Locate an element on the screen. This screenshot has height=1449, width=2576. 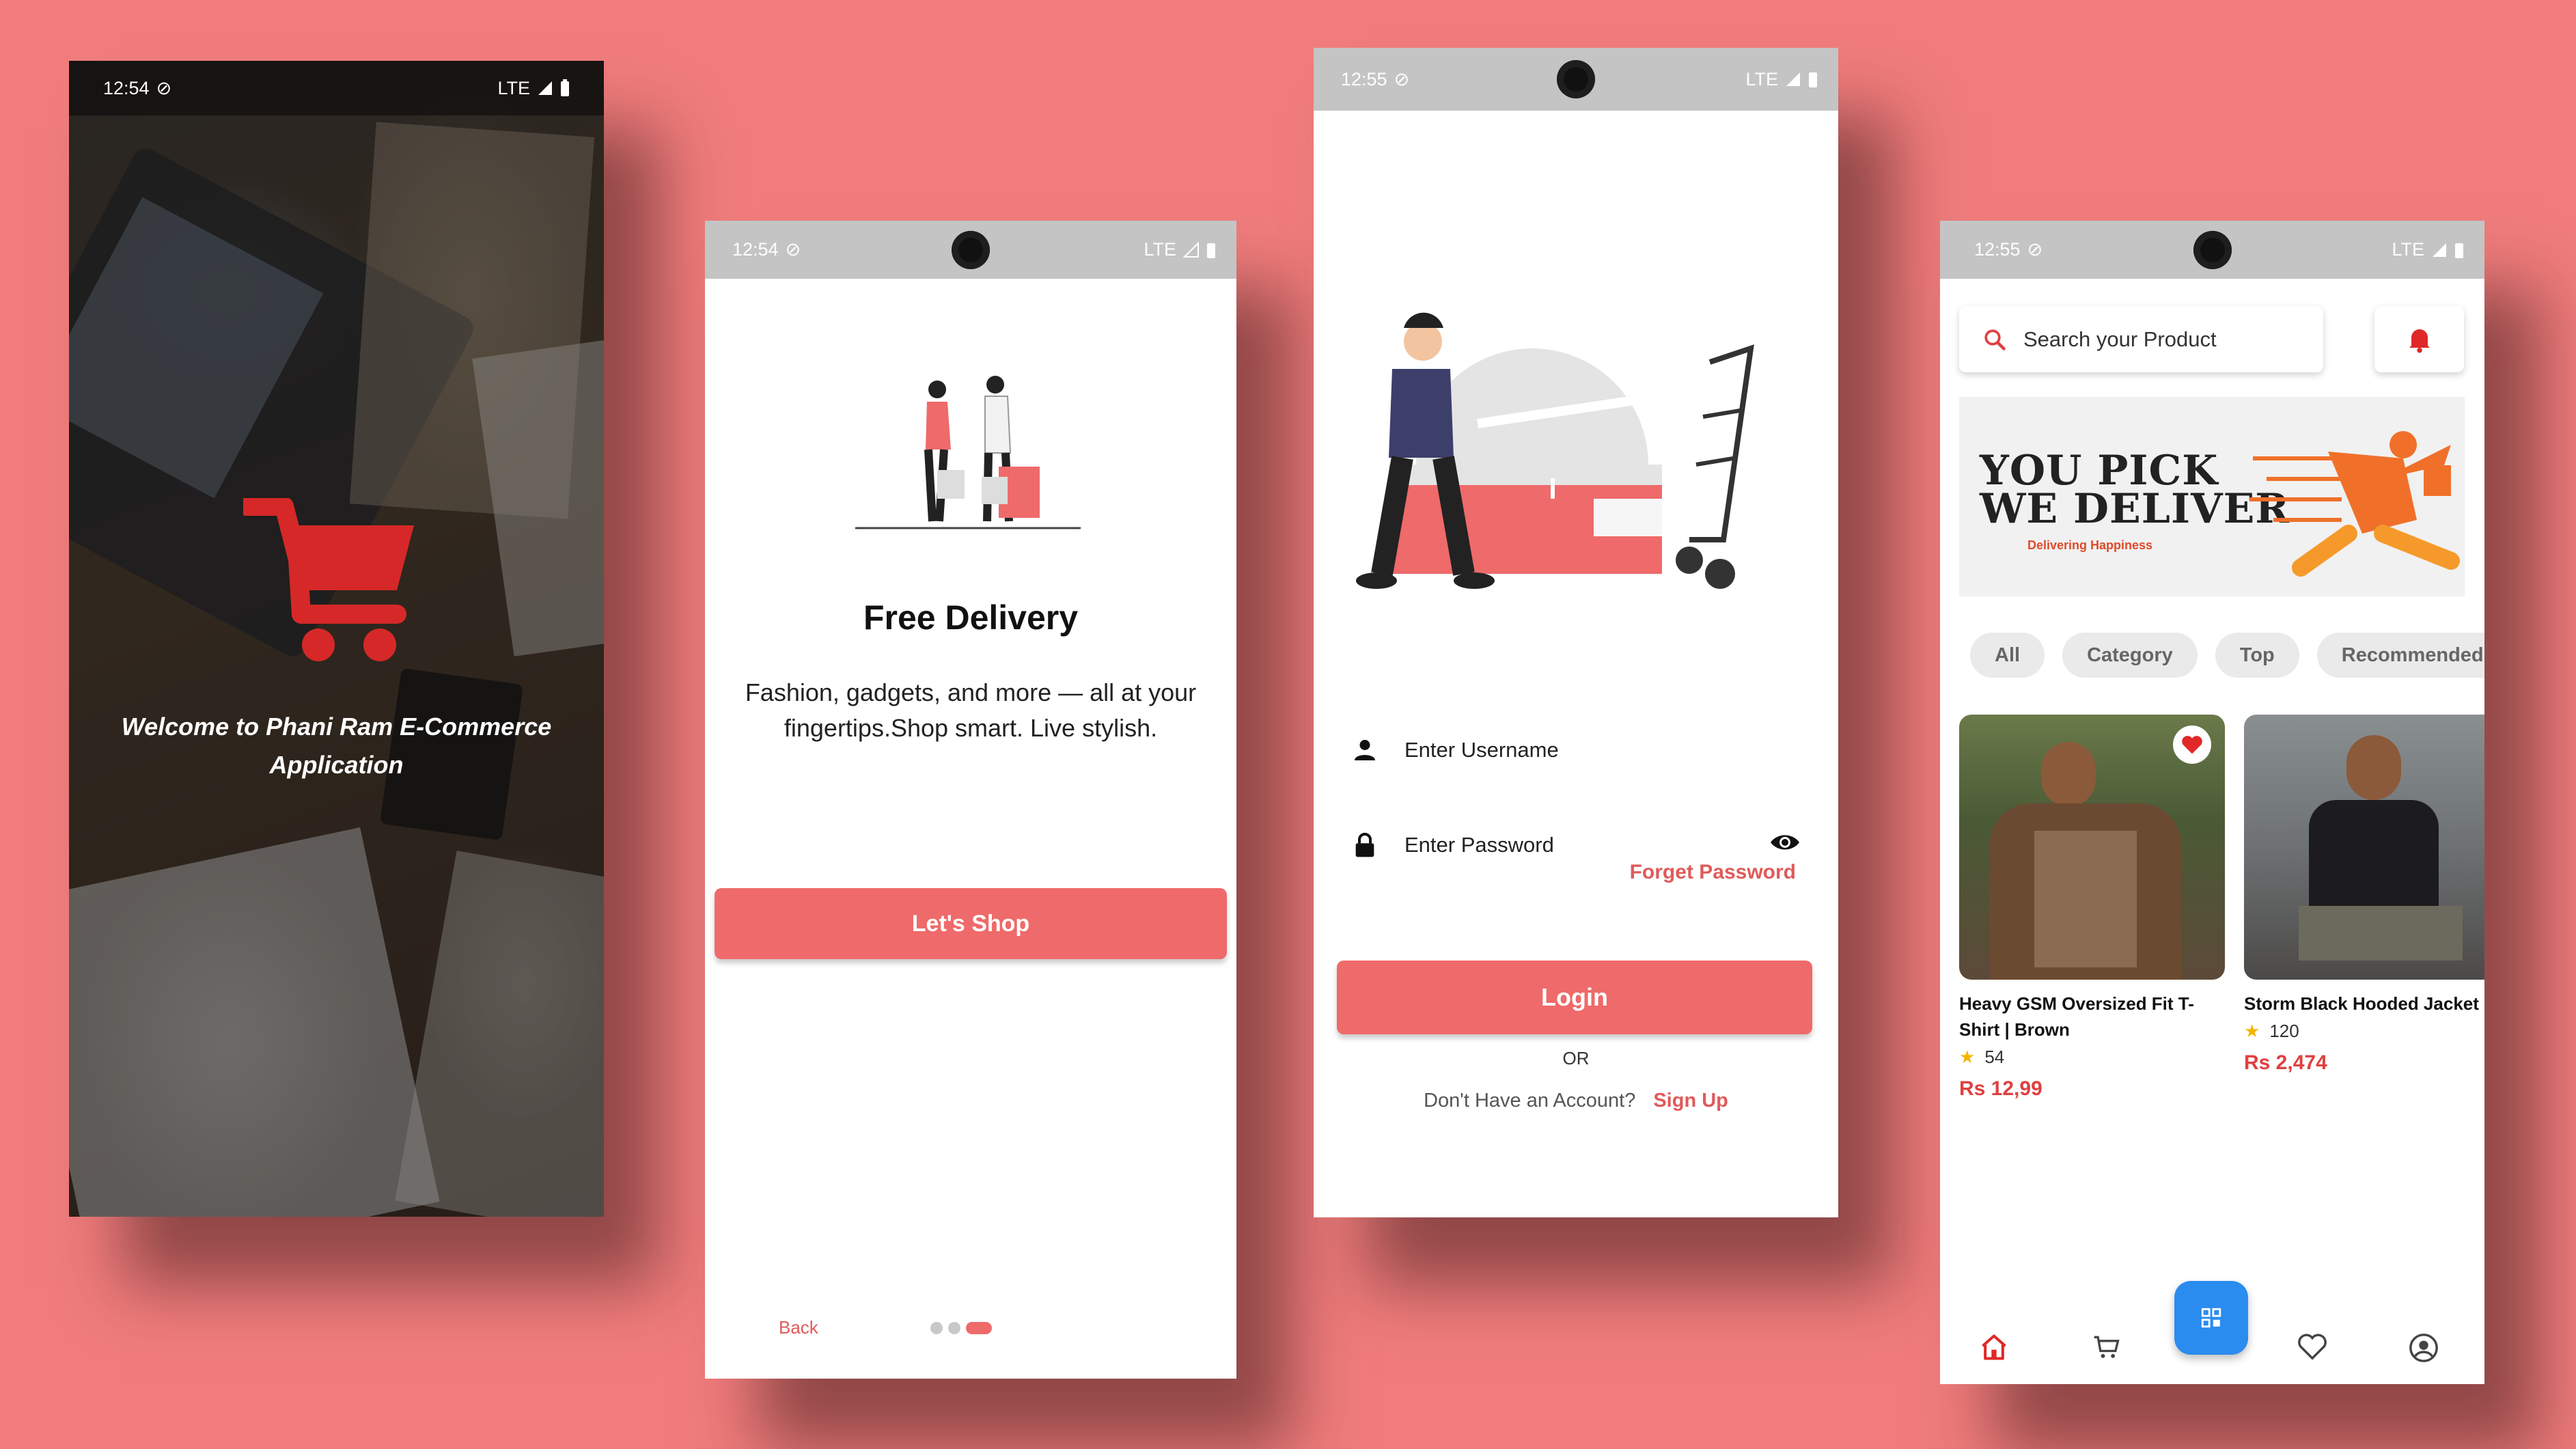
nav-home is located at coordinates (1994, 1347).